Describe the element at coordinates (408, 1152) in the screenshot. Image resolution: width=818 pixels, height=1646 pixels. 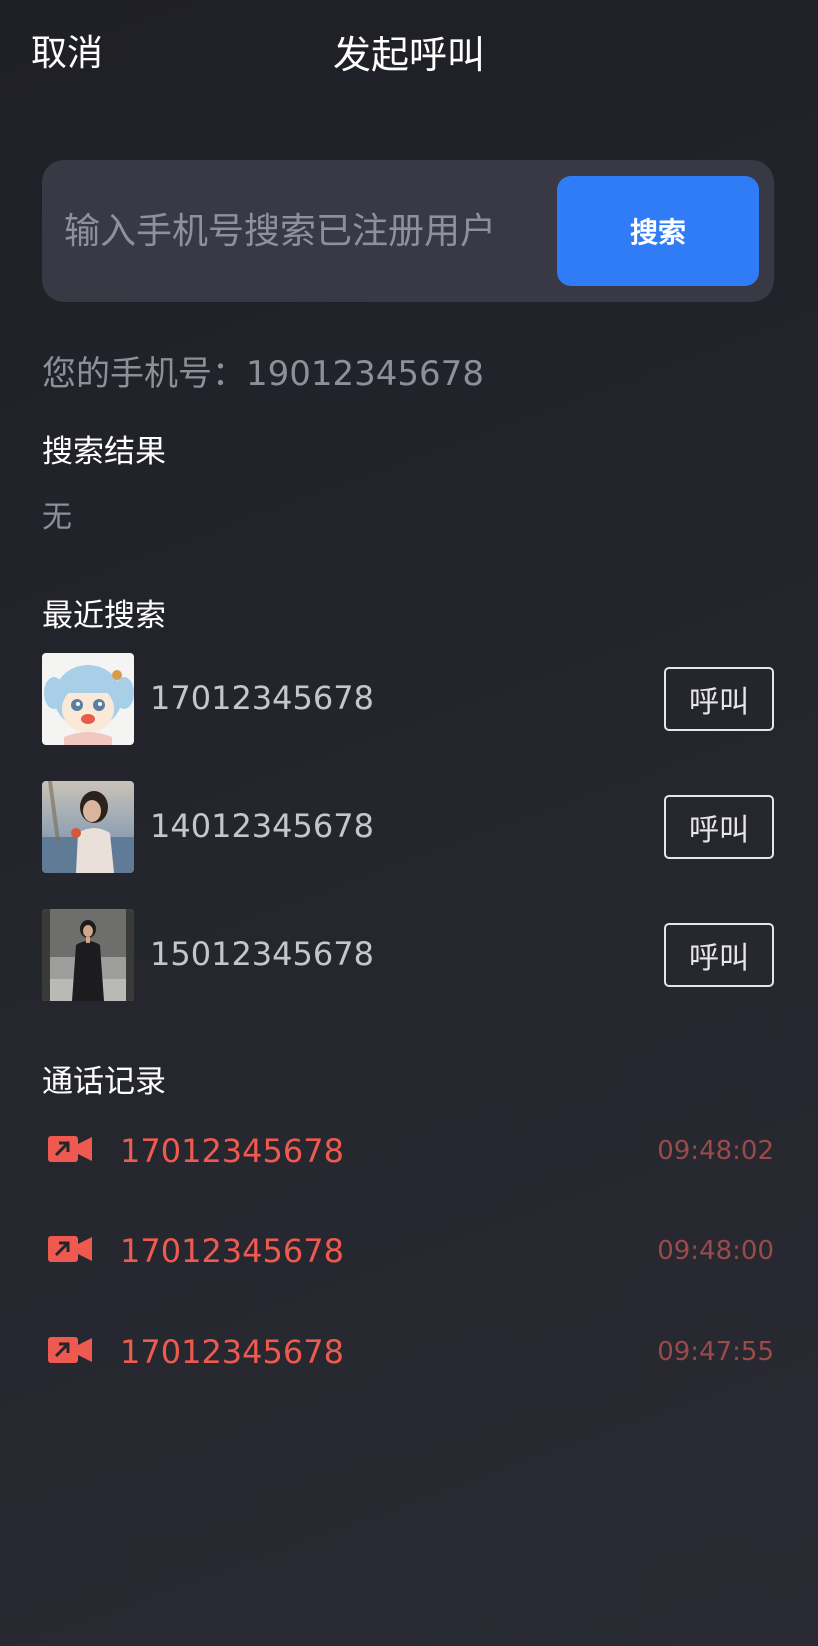
I see `call-log-item: 17012345678 09:48:02` at that location.